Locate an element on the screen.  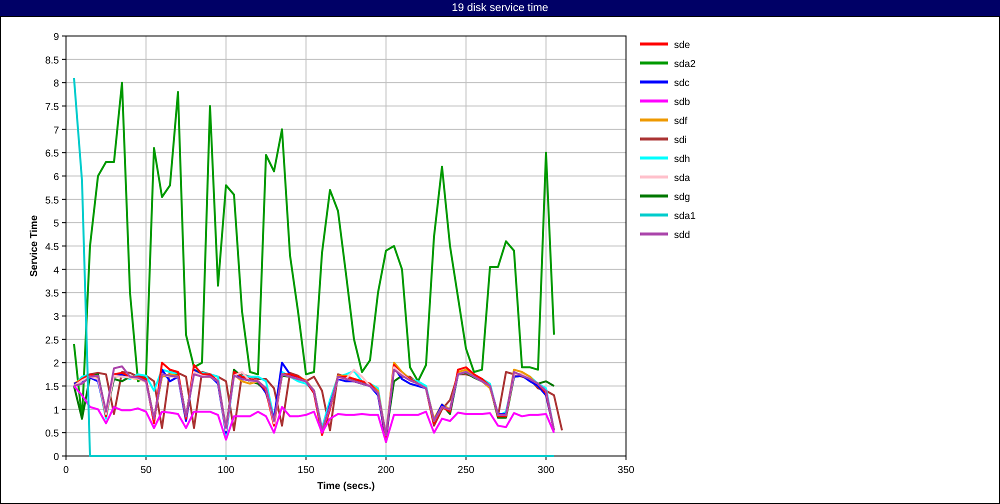
y-tick-label: 7 is located at coordinates (56, 130).